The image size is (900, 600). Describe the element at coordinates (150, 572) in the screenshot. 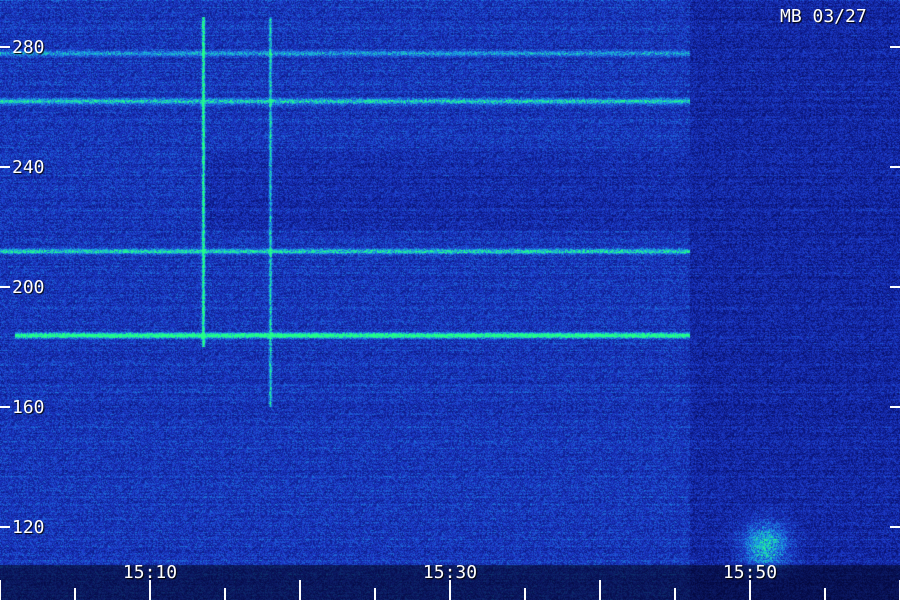

I see `x-tick-label: 15:10` at that location.